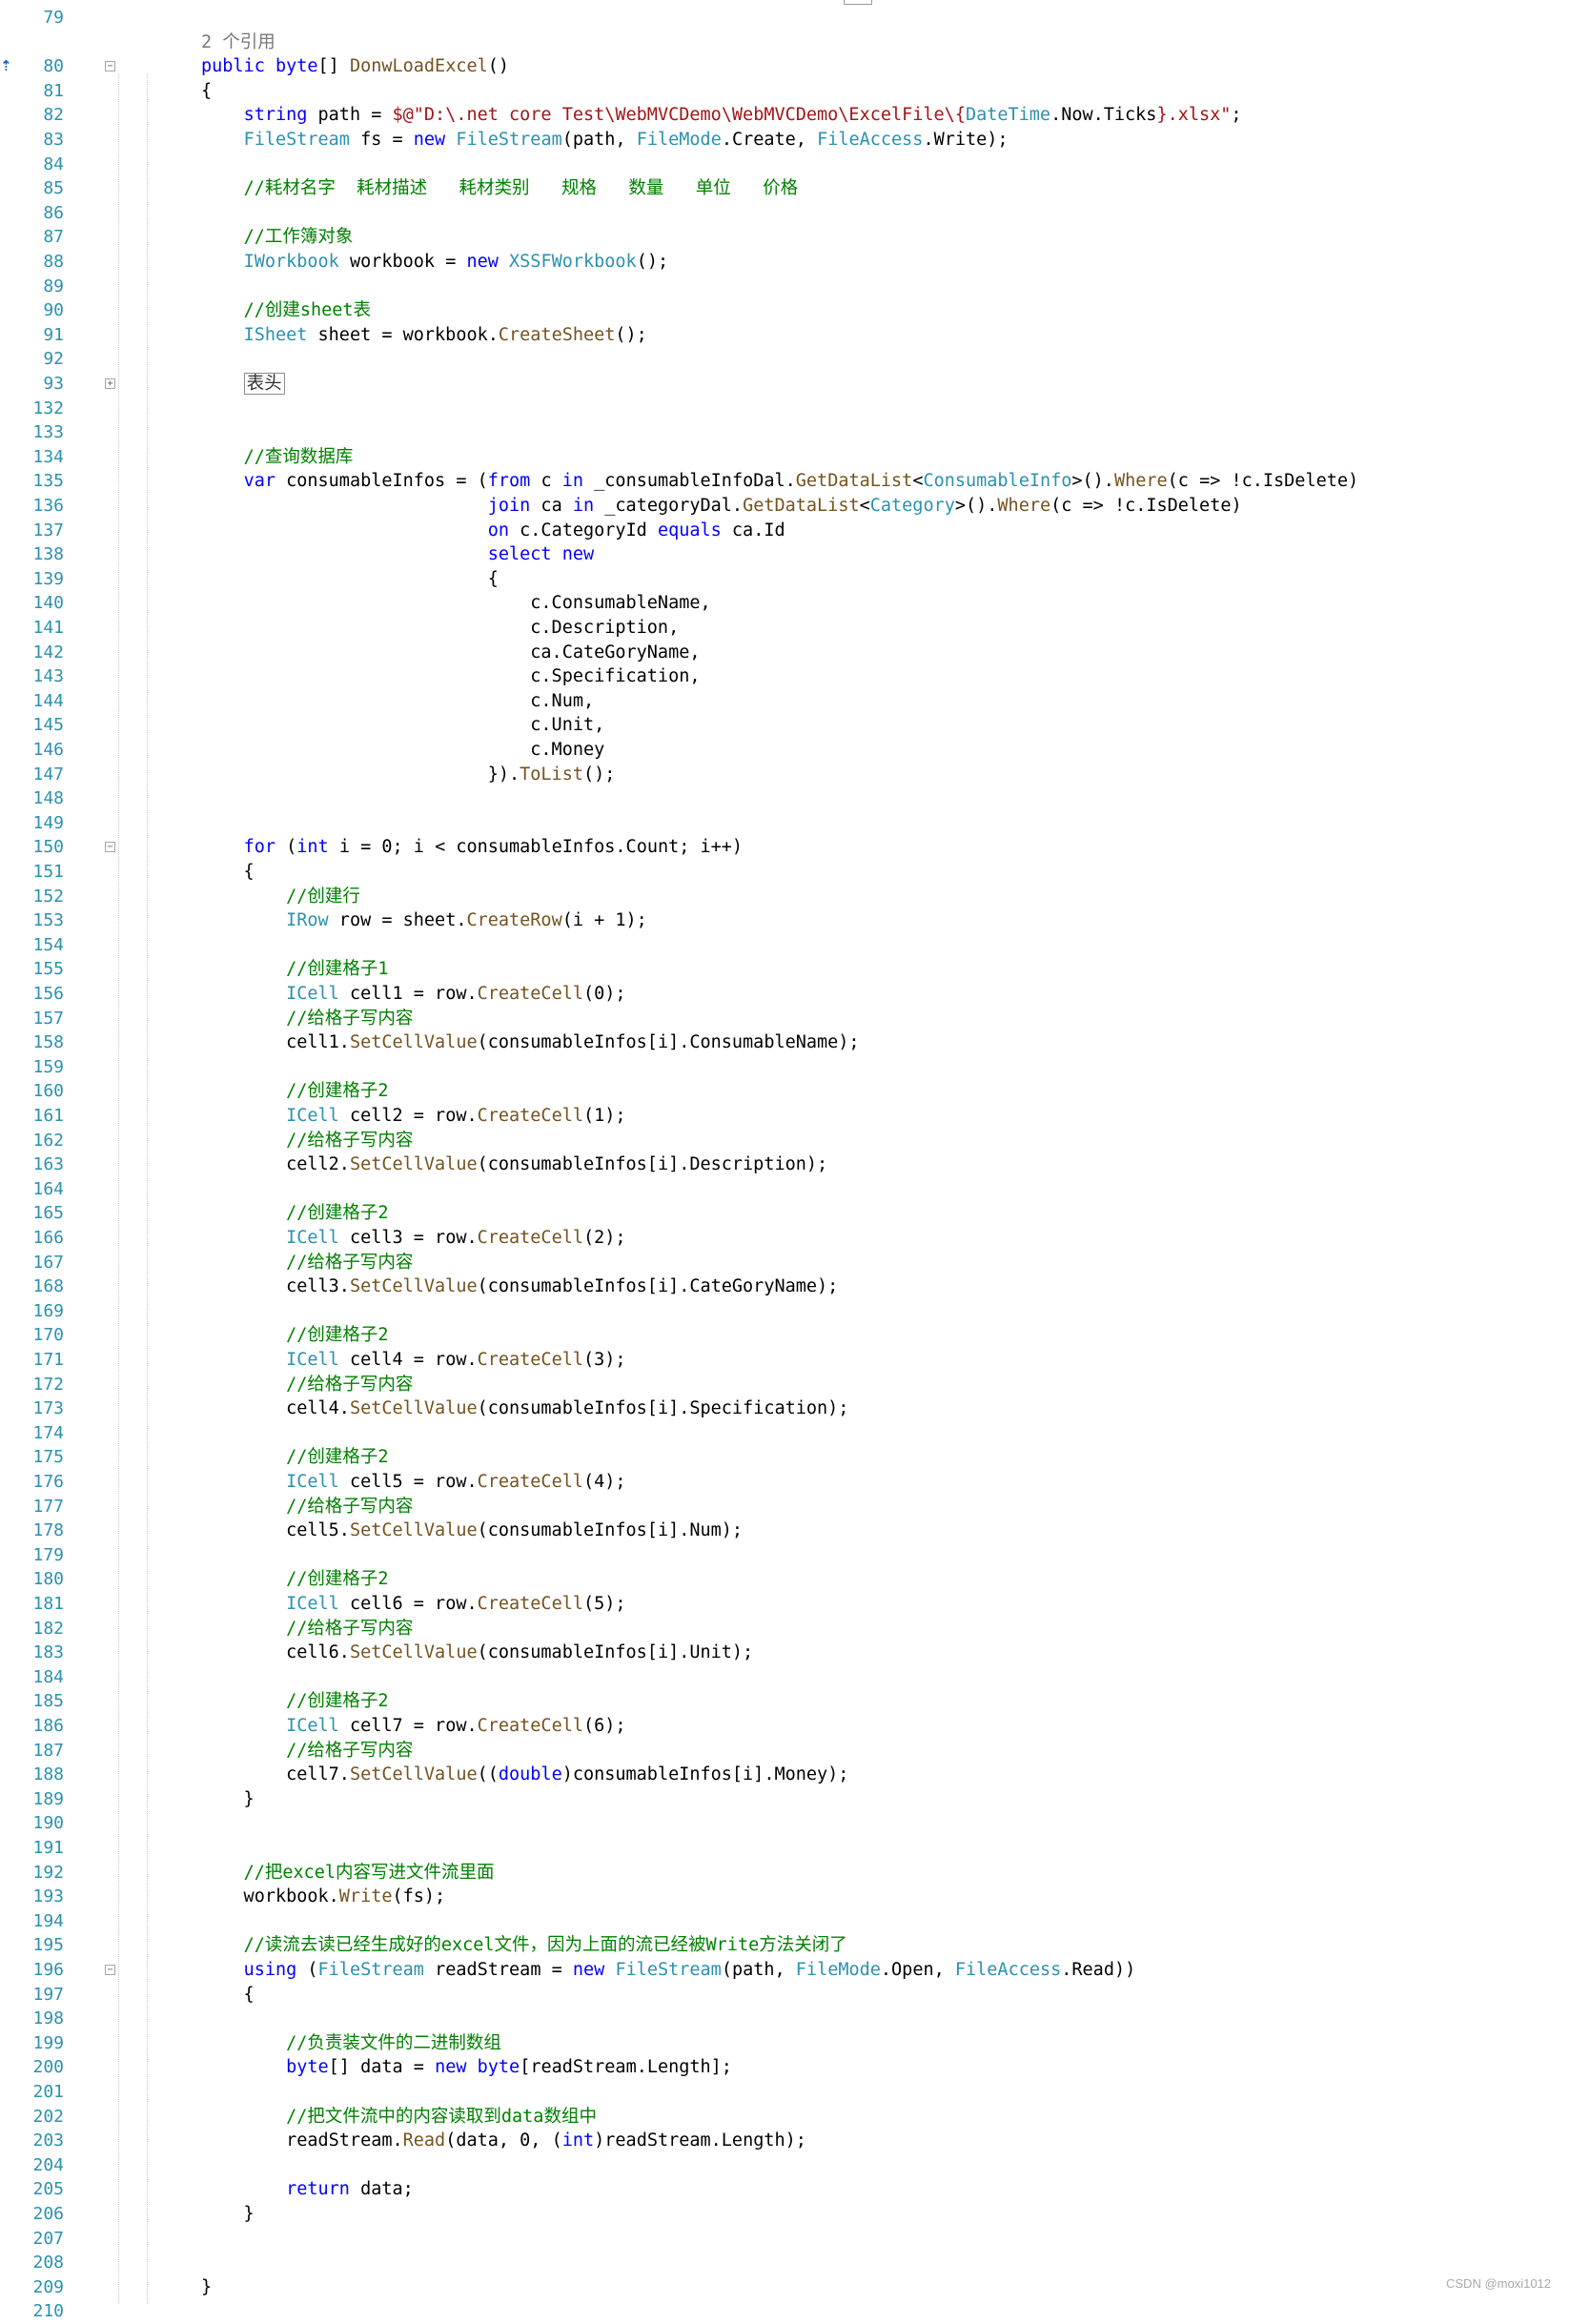  What do you see at coordinates (785, 653) in the screenshot?
I see `code-line: 142 ca.CateGoryName,` at bounding box center [785, 653].